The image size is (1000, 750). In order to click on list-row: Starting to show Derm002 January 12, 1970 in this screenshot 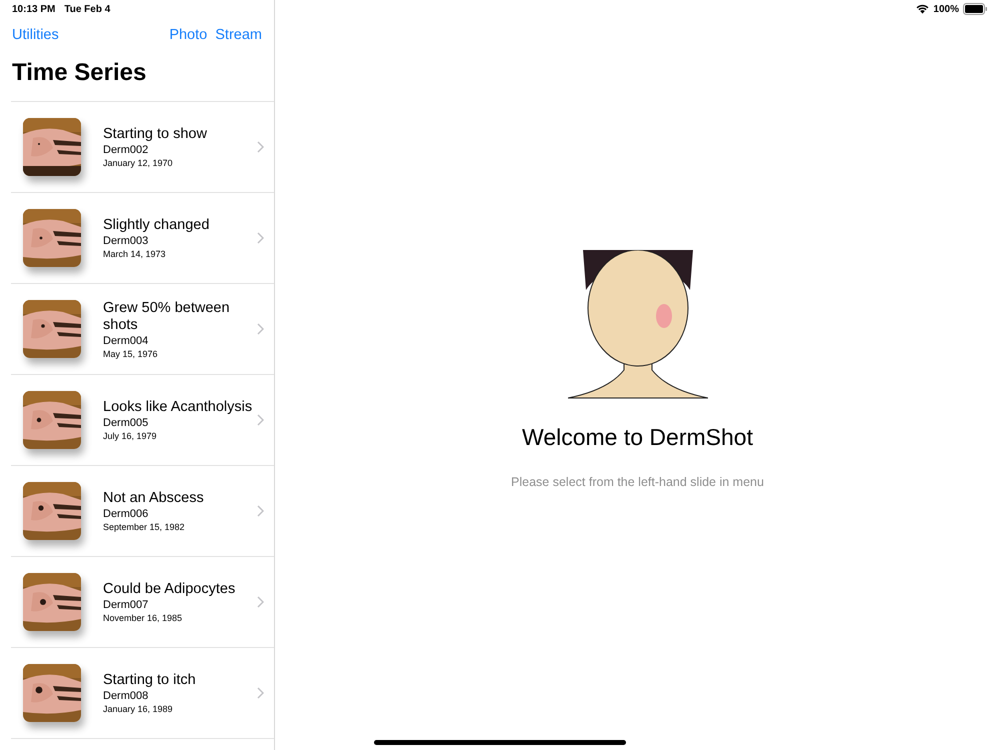, I will do `click(142, 147)`.